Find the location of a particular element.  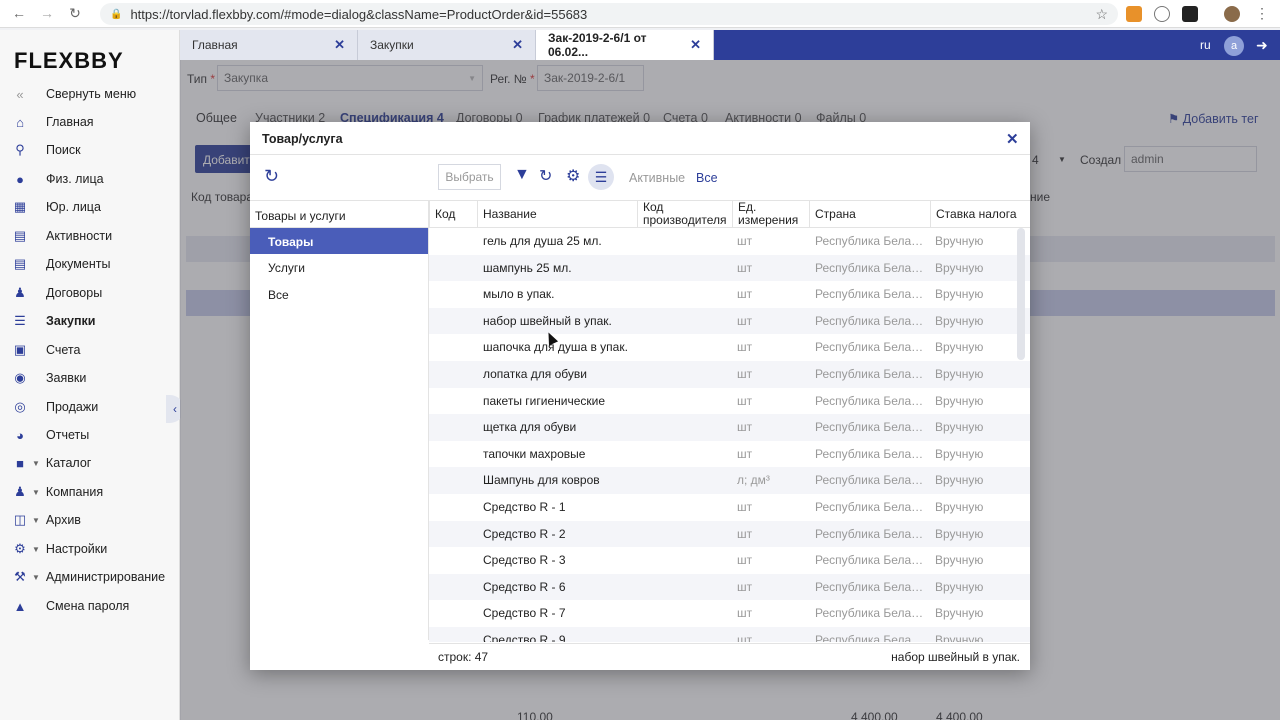

logout-icon: ➜ is located at coordinates (1262, 45).